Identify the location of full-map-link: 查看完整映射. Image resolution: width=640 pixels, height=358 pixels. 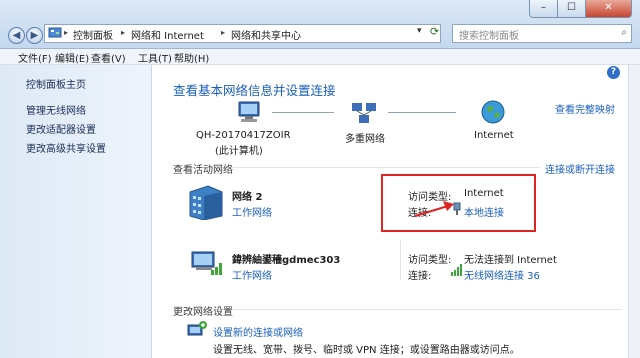
(585, 108).